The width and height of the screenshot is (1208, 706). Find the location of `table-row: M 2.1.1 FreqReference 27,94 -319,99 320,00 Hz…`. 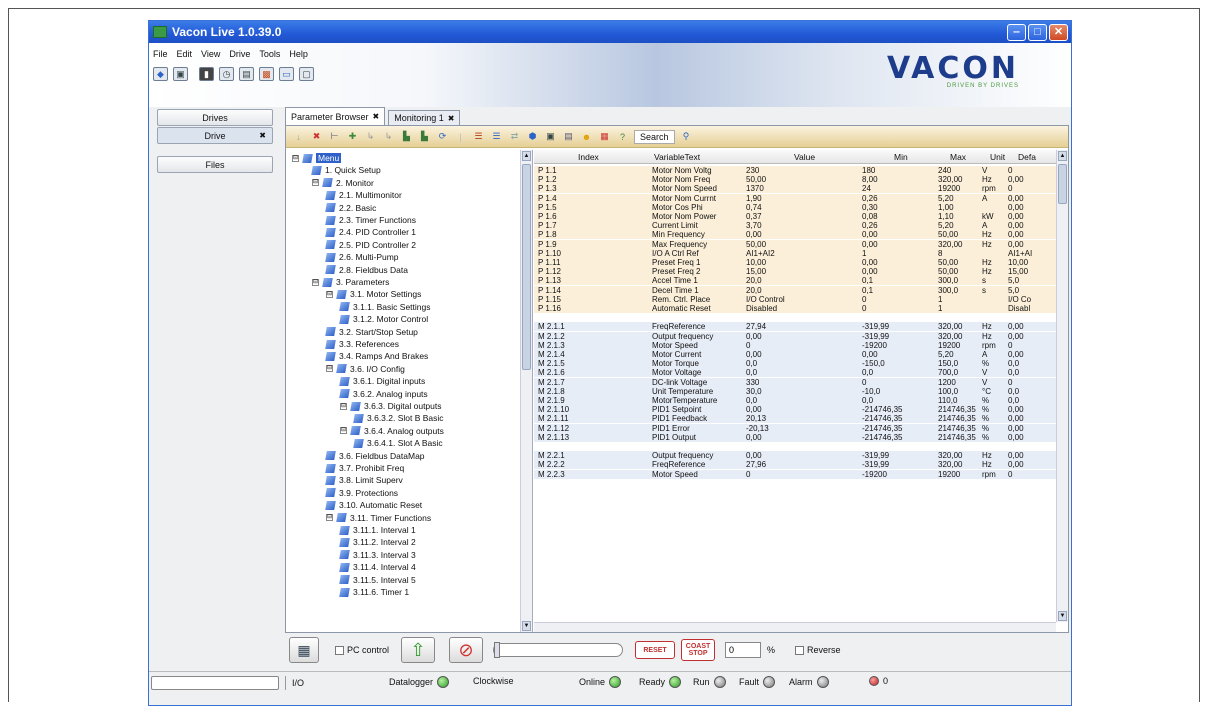

table-row: M 2.1.1 FreqReference 27,94 -319,99 320,00 Hz… is located at coordinates (795, 327).